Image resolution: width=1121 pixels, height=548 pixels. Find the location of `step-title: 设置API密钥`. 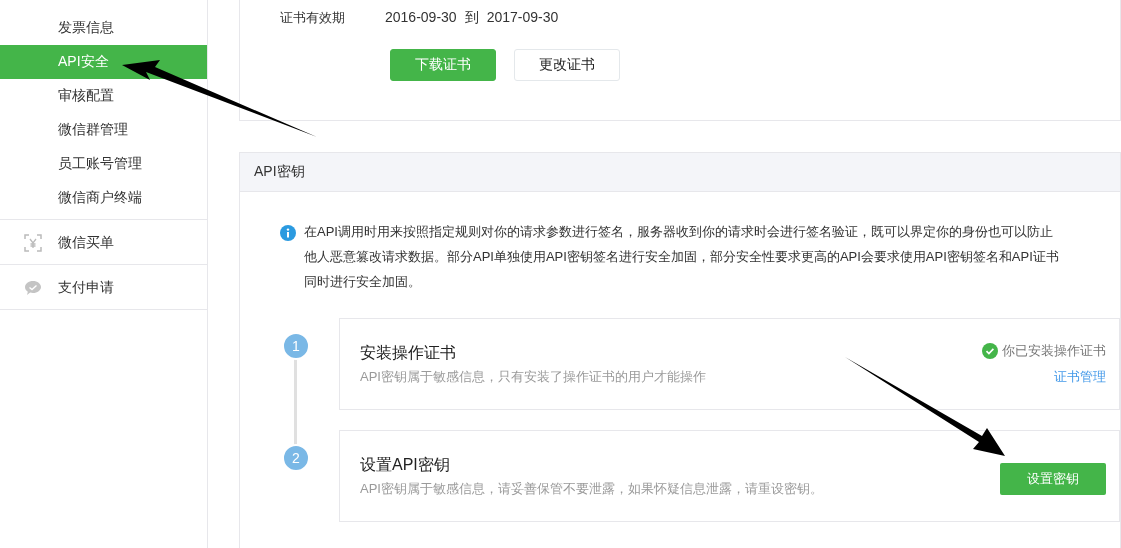

step-title: 设置API密钥 is located at coordinates (405, 464).